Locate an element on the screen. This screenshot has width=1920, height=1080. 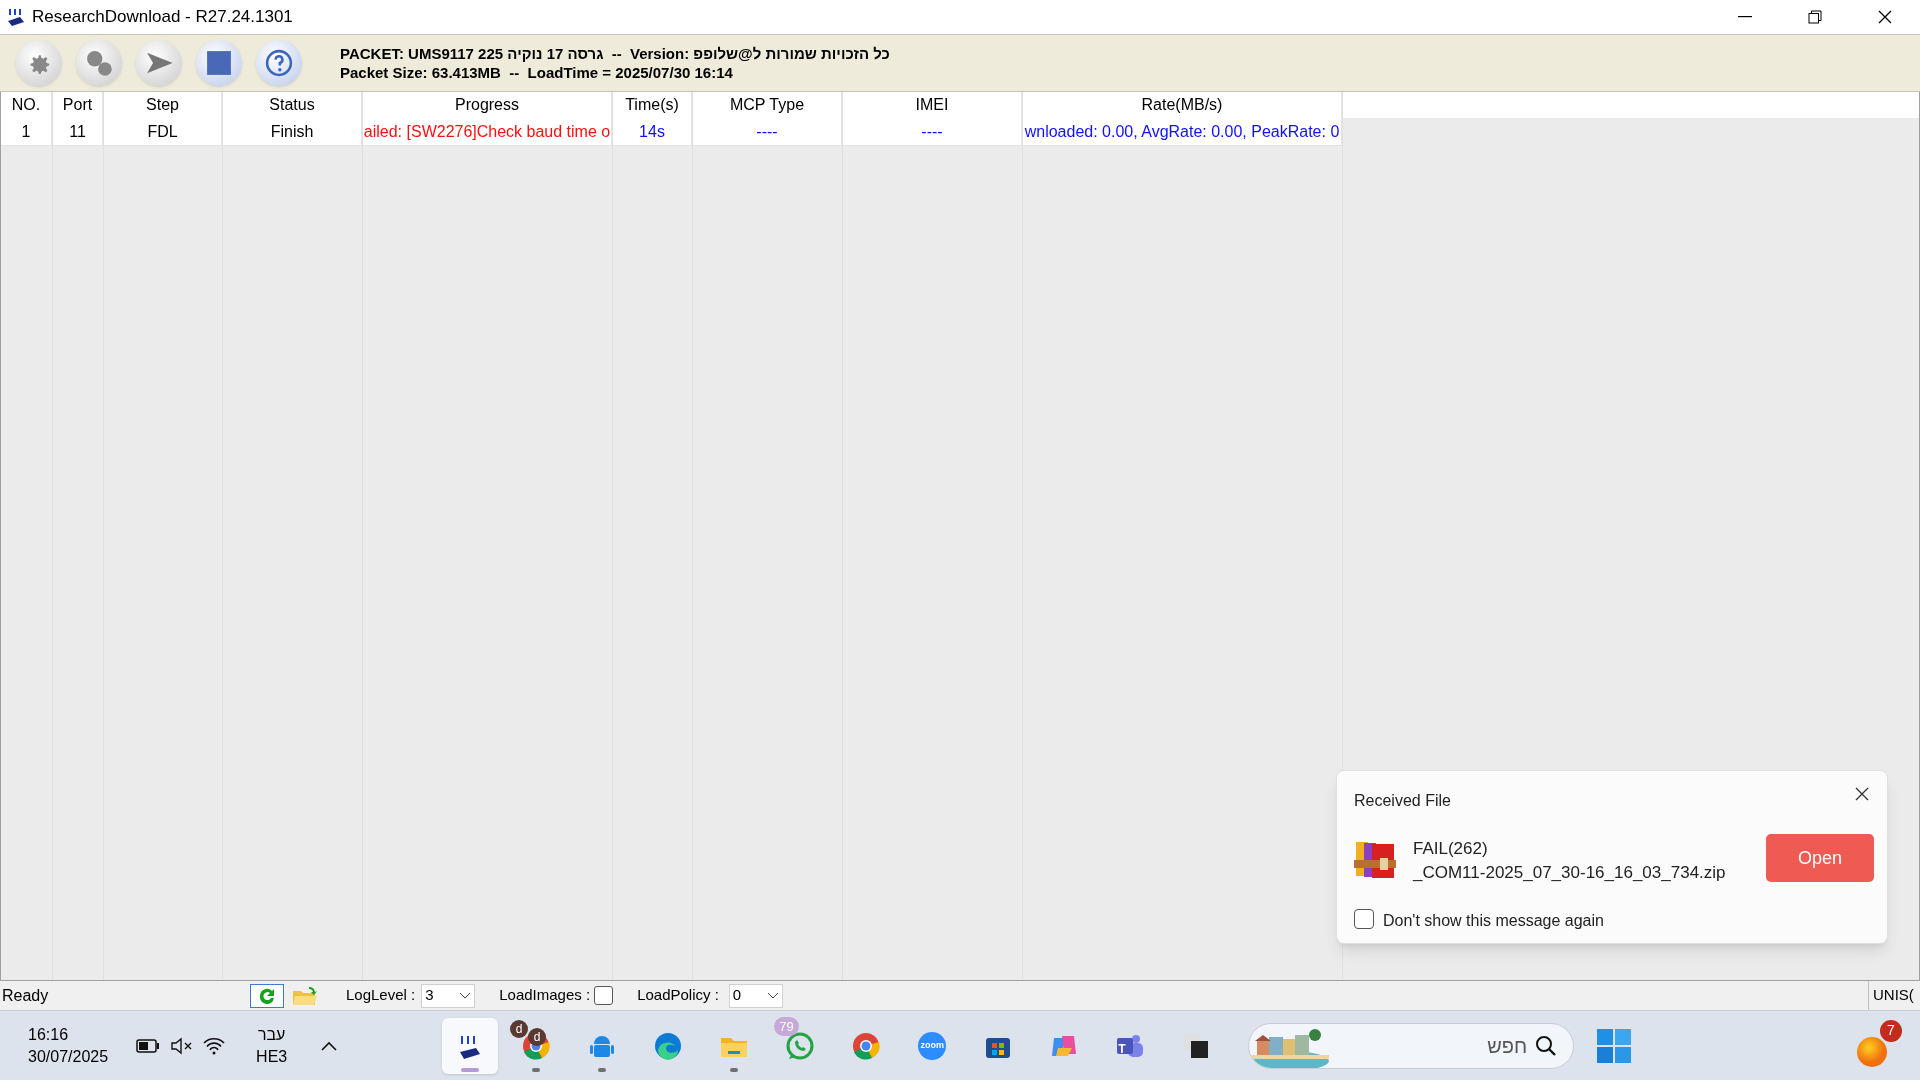
column-header: Step is located at coordinates (163, 105).